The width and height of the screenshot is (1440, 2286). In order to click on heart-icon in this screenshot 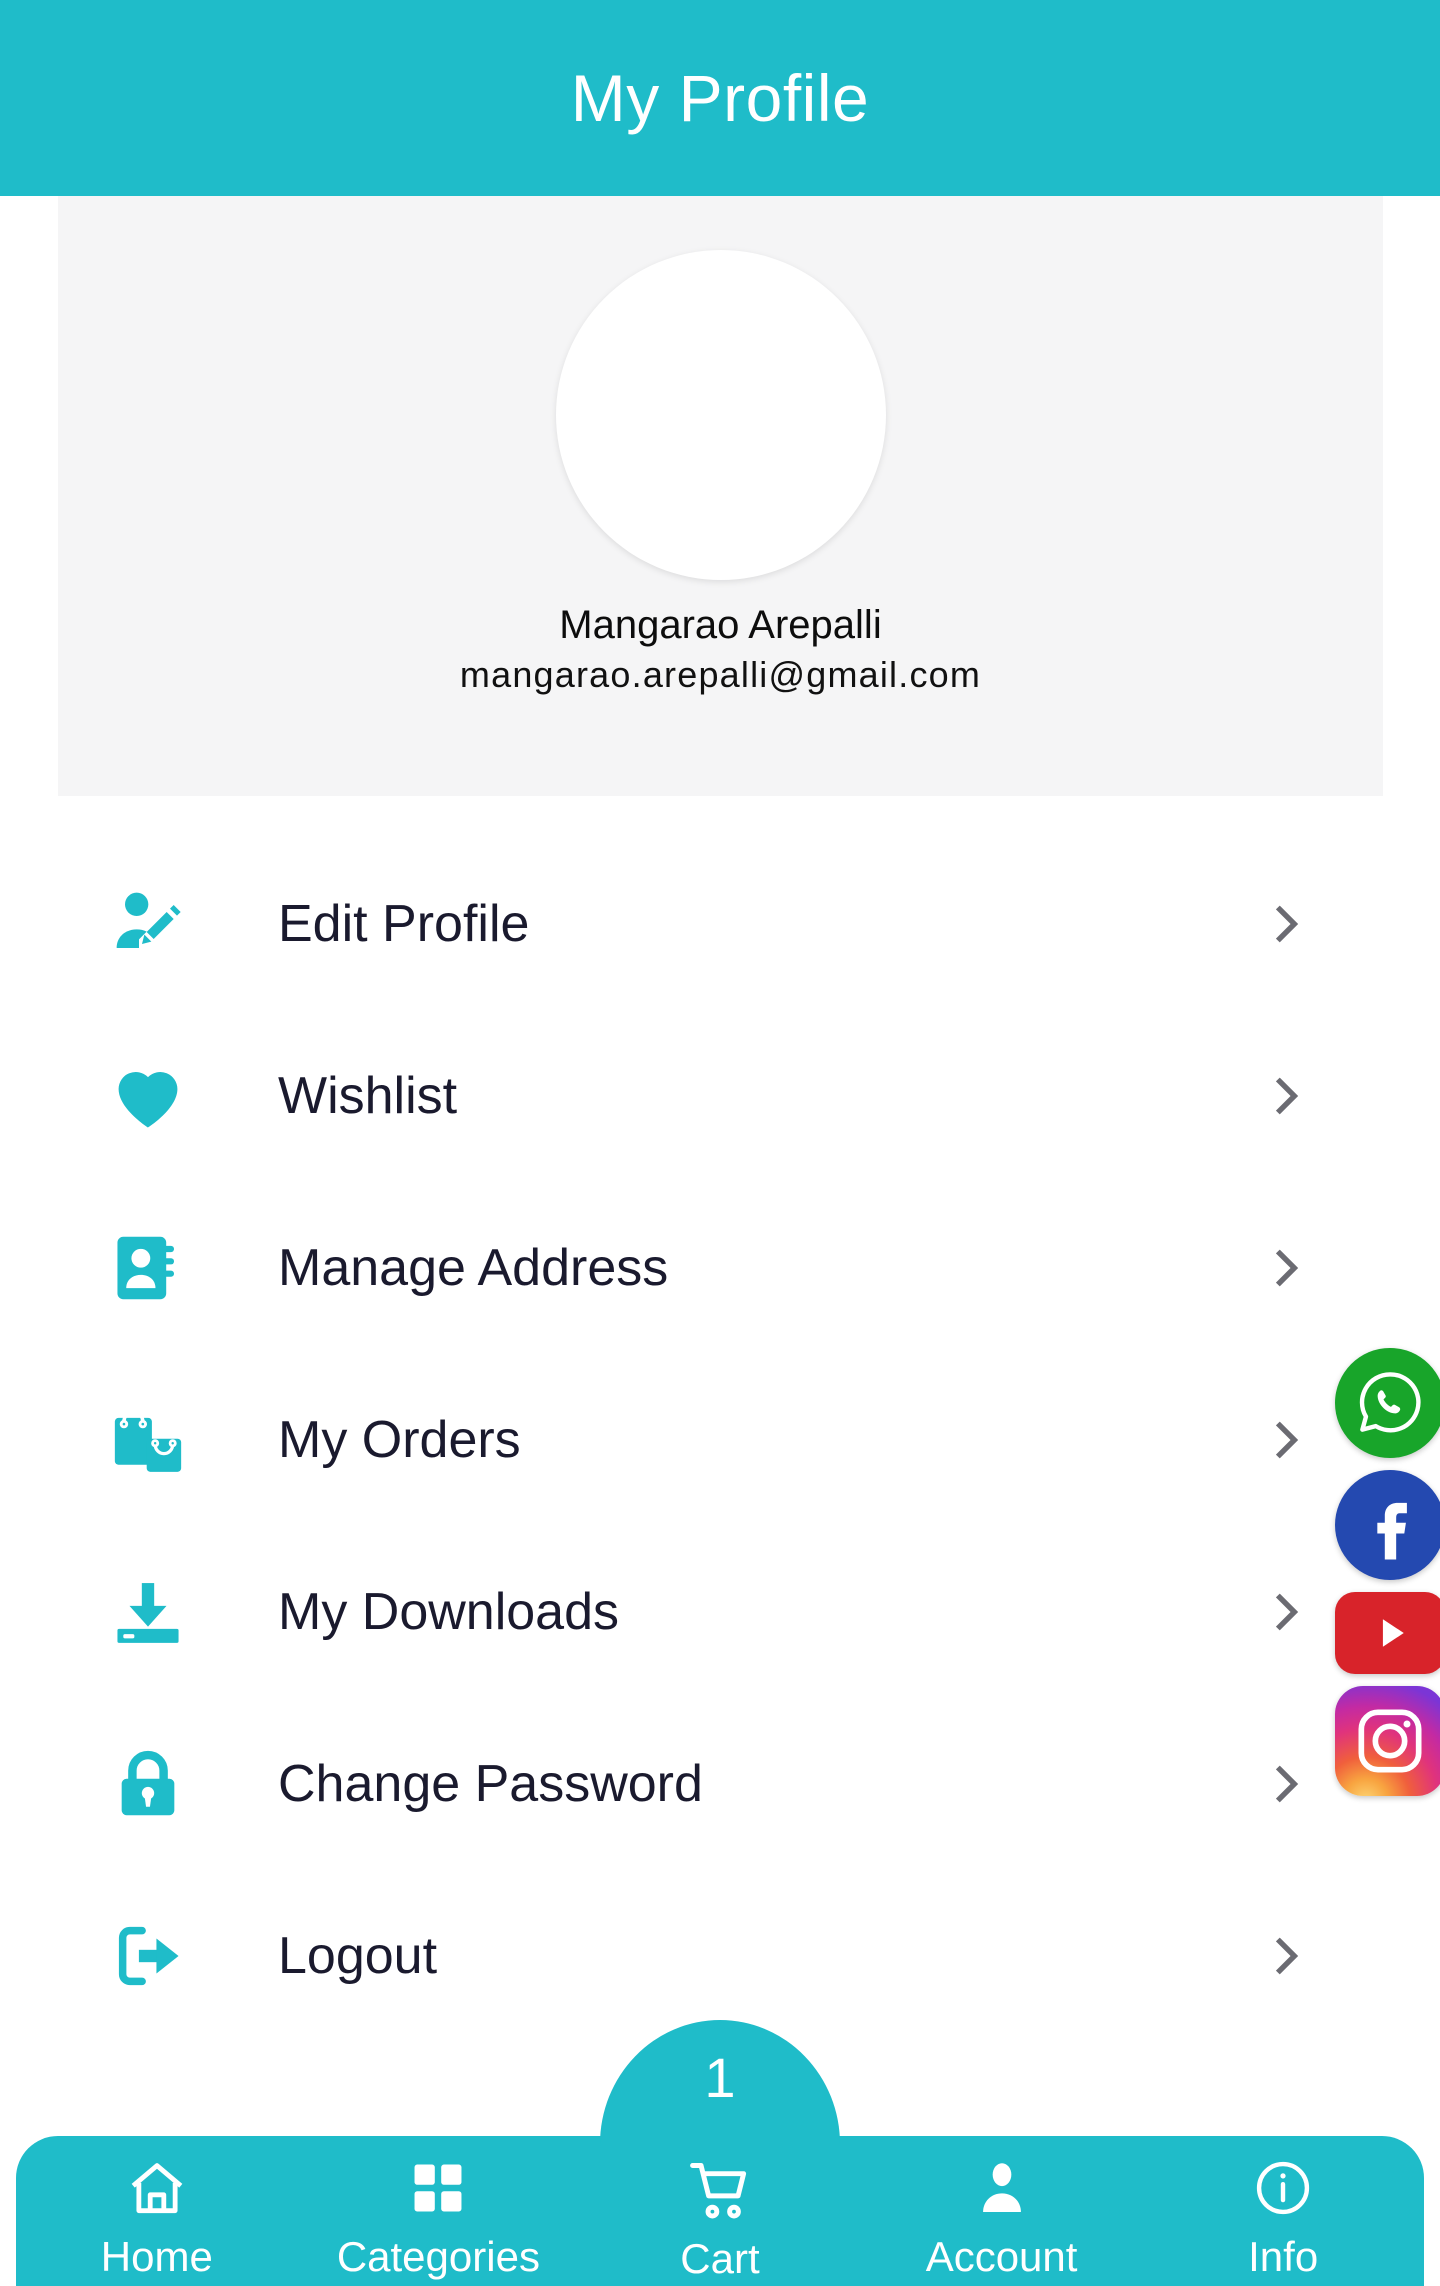, I will do `click(148, 1096)`.